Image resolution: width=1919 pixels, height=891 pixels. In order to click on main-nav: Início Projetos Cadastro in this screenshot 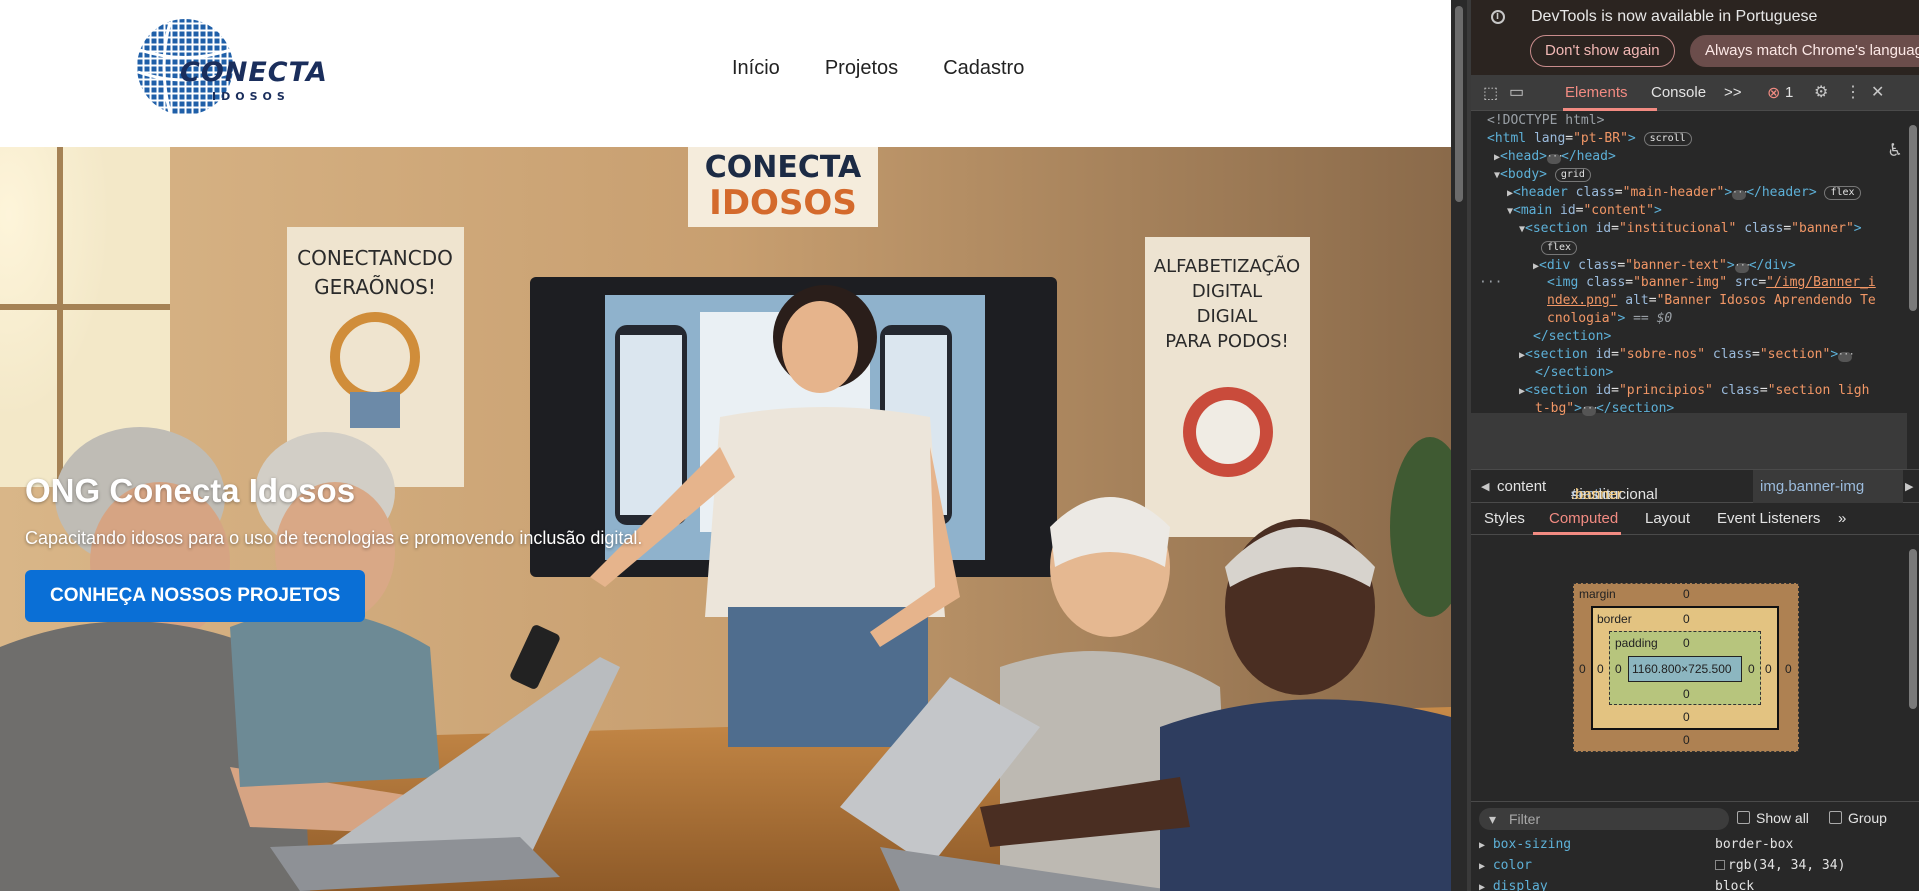, I will do `click(878, 68)`.